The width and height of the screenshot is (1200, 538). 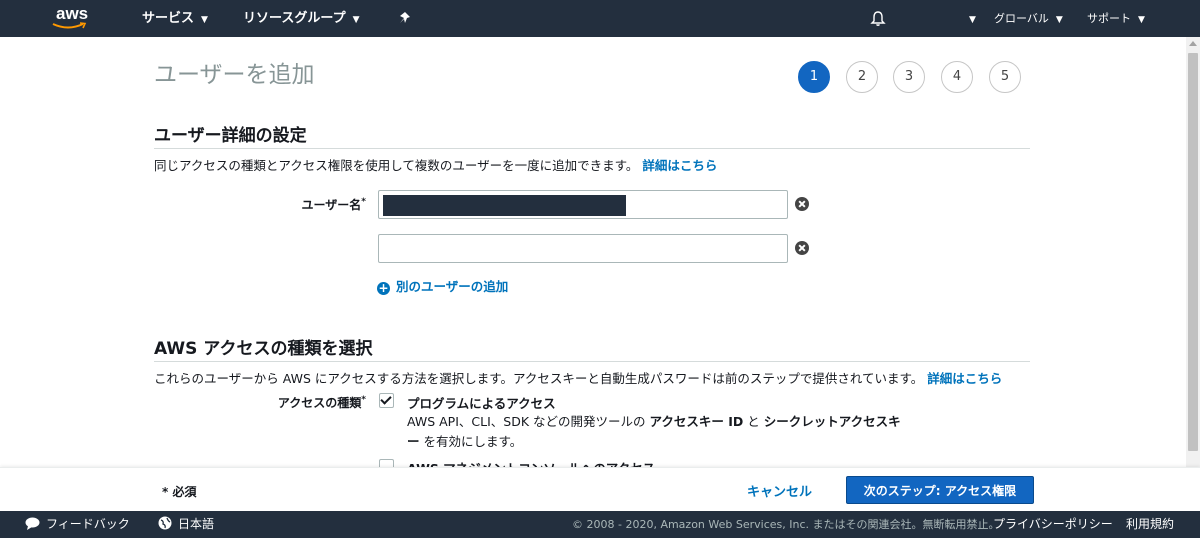 I want to click on add-user-label: 別のユーザーの追加, so click(x=452, y=286).